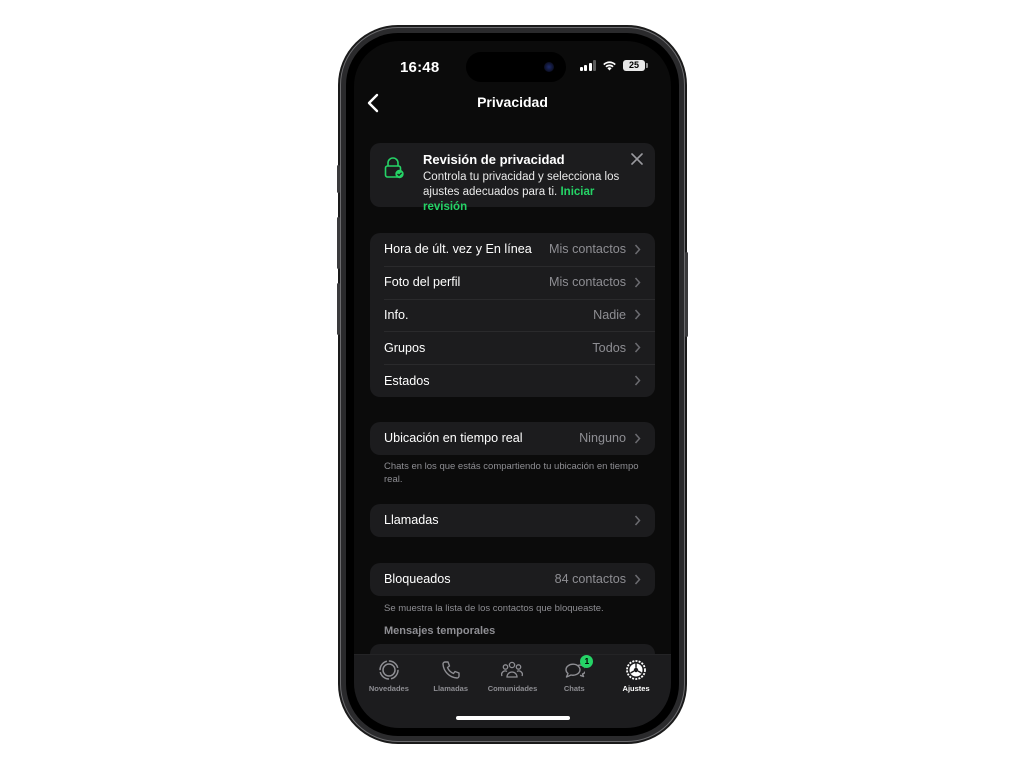 Image resolution: width=1024 pixels, height=768 pixels. What do you see at coordinates (388, 688) in the screenshot?
I see `tab-label: Novedades` at bounding box center [388, 688].